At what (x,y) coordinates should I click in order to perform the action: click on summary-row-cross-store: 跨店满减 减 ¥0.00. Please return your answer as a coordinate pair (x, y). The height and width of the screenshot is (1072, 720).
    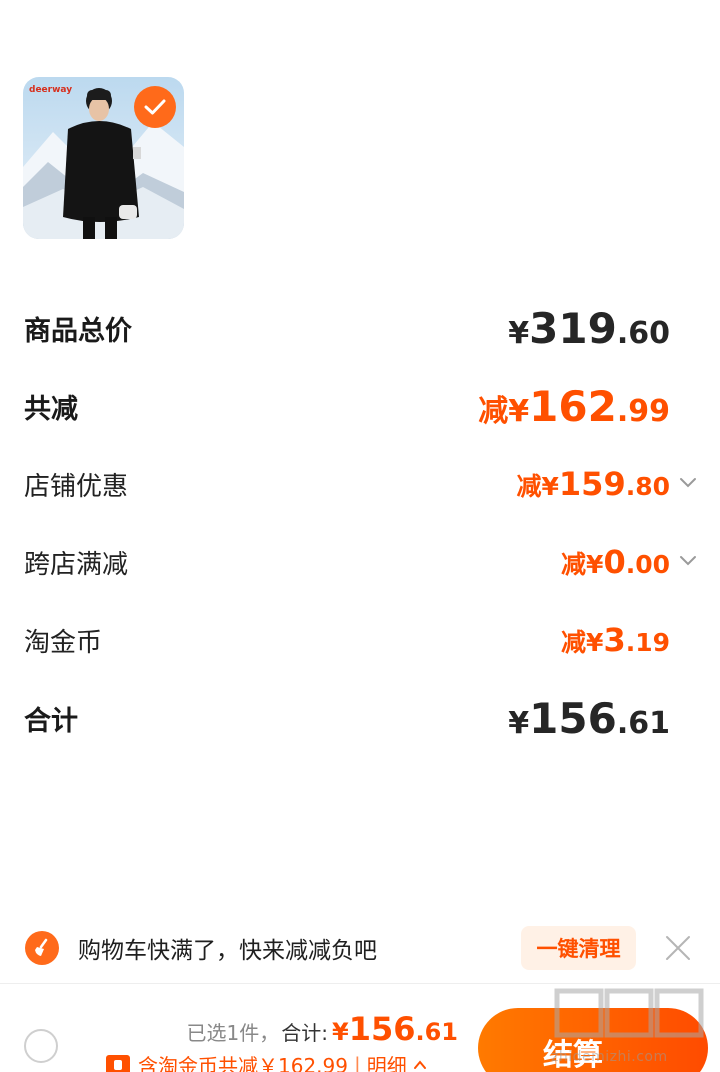
    Looking at the image, I should click on (347, 562).